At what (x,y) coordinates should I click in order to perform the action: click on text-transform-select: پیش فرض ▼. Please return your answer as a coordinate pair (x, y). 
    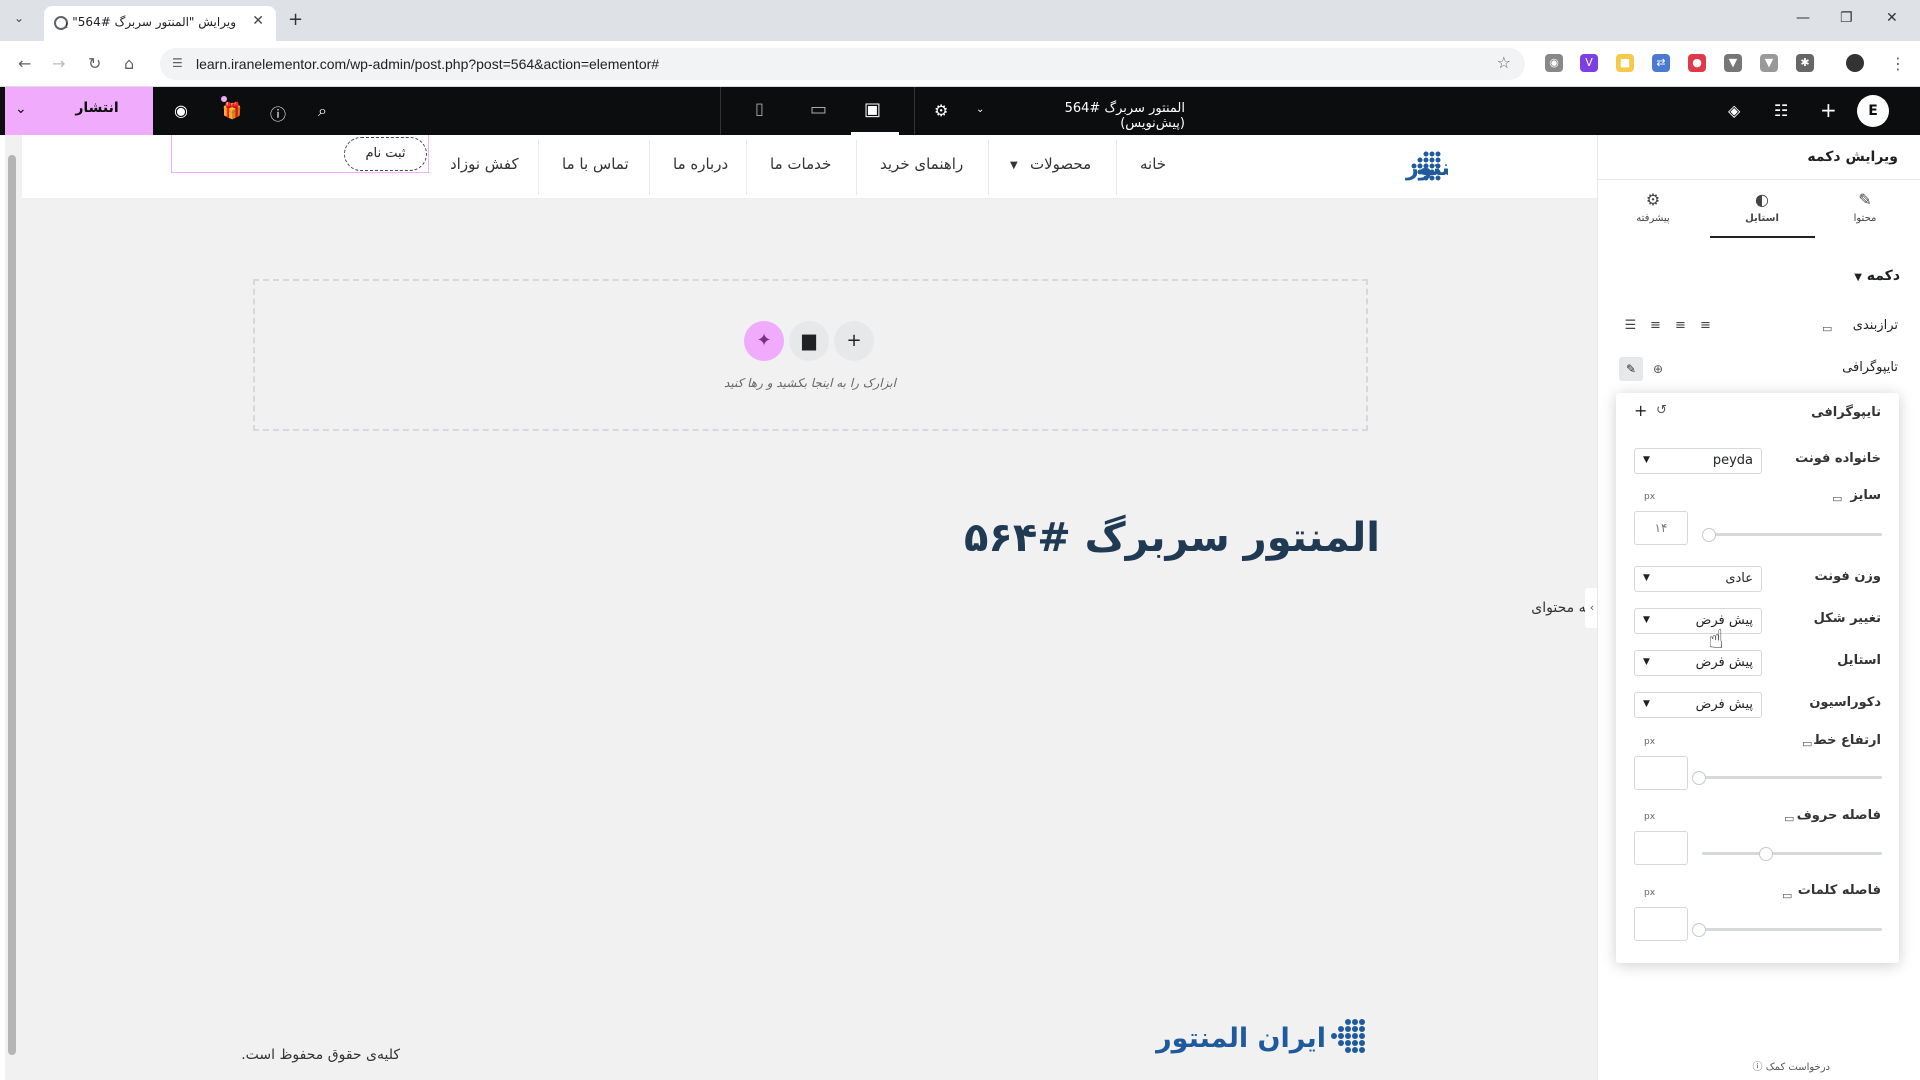
    Looking at the image, I should click on (1698, 621).